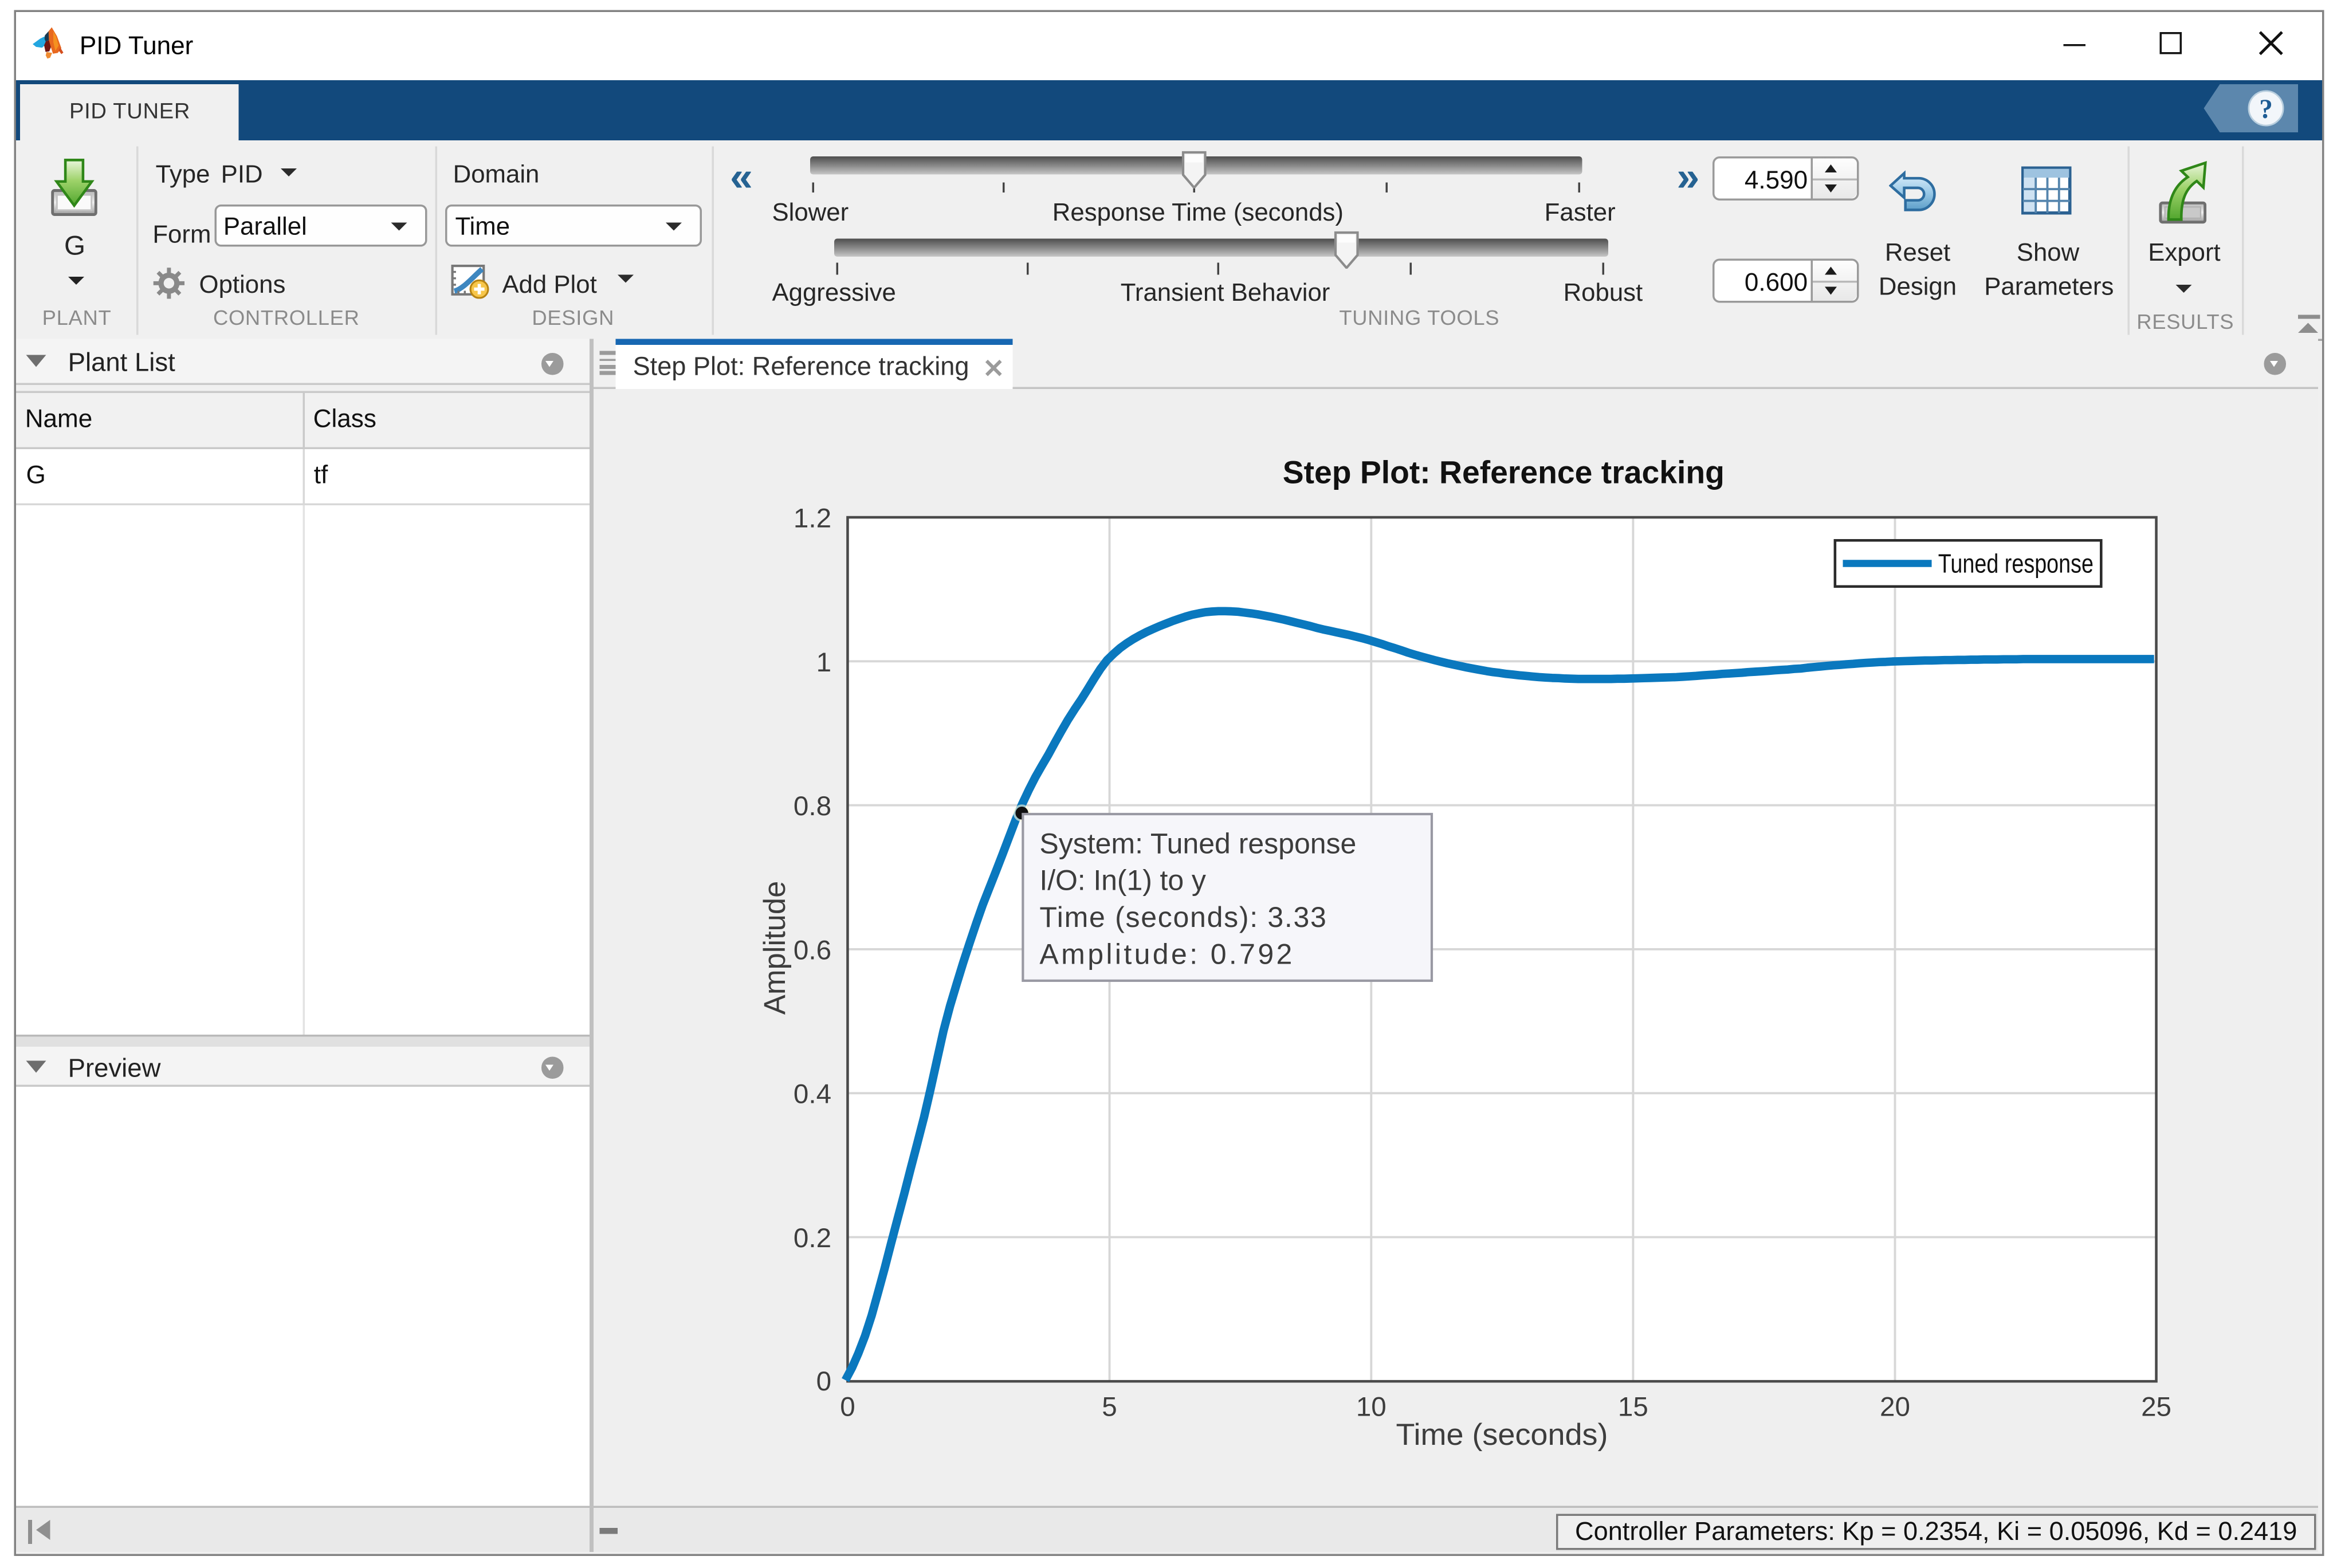  What do you see at coordinates (813, 1094) in the screenshot?
I see `svg-text: 0.4` at bounding box center [813, 1094].